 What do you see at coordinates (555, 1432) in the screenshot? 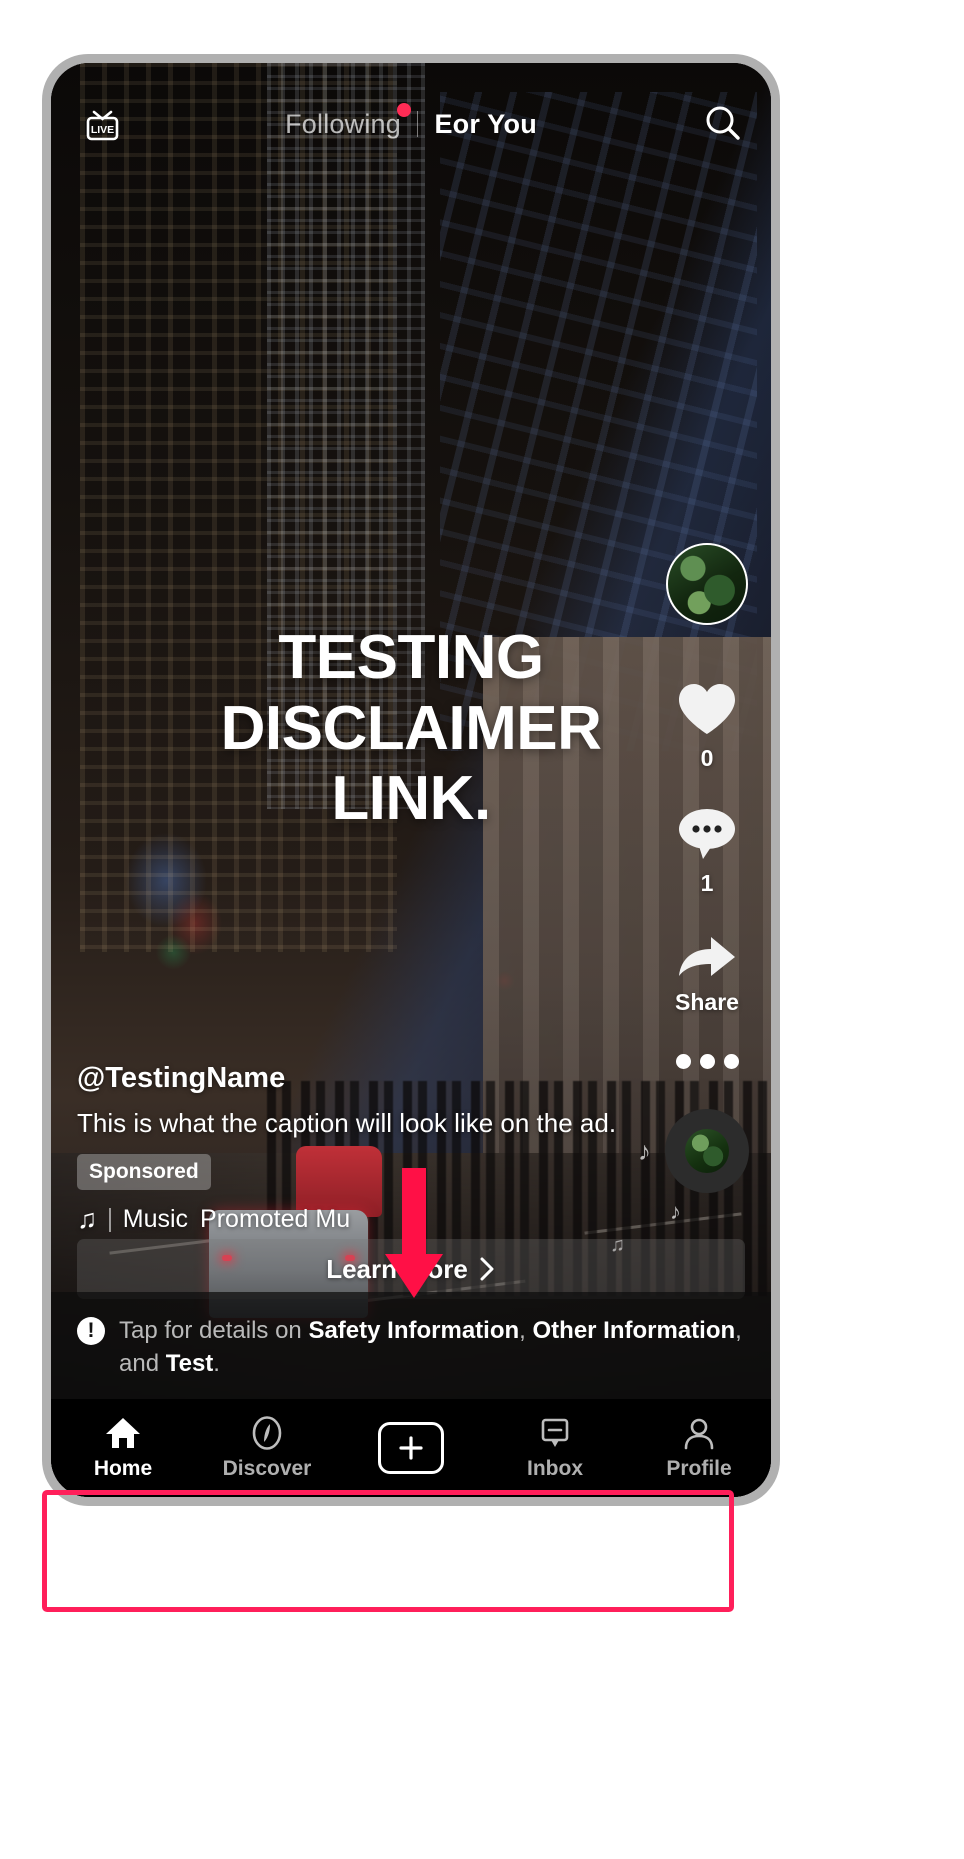
I see `inbox-icon` at bounding box center [555, 1432].